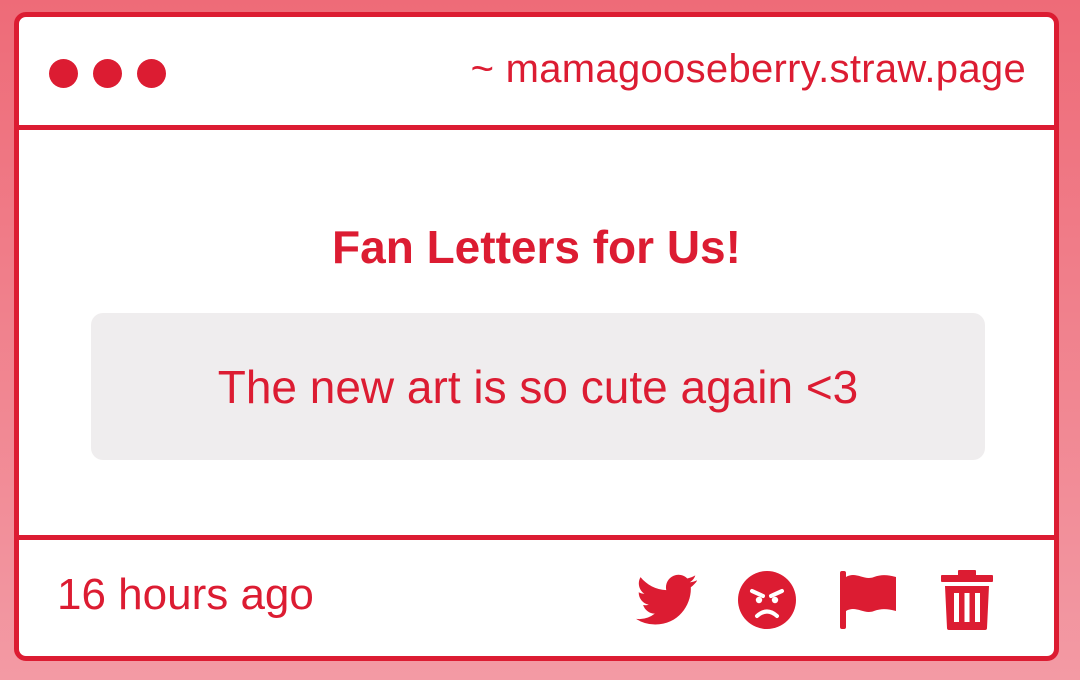 This screenshot has height=680, width=1080. I want to click on angry-face-icon, so click(767, 600).